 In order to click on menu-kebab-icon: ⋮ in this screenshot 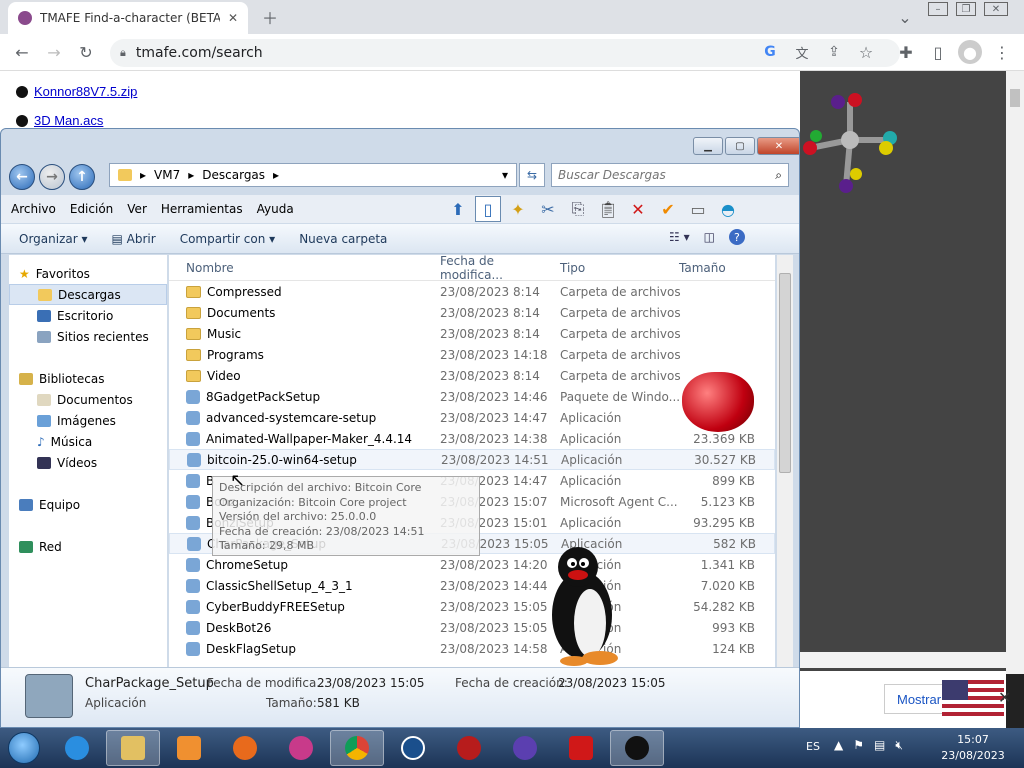, I will do `click(1002, 52)`.